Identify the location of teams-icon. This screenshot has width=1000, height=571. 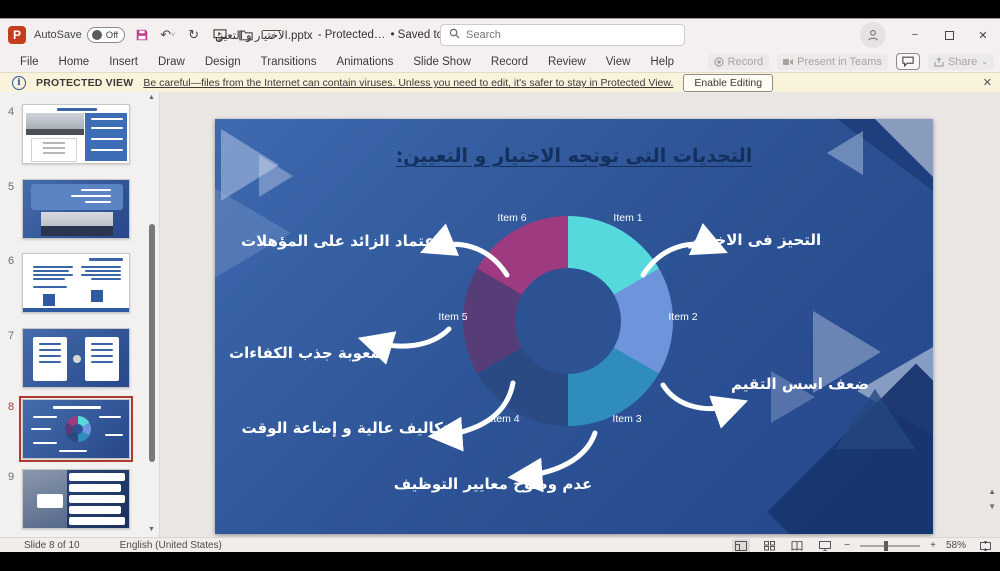
(788, 61).